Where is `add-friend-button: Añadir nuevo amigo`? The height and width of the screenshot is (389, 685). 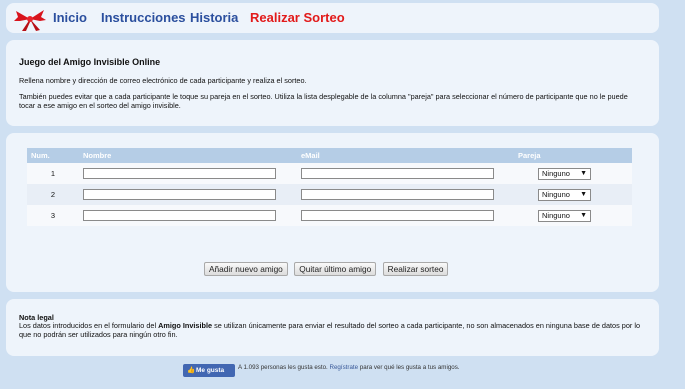
add-friend-button: Añadir nuevo amigo is located at coordinates (246, 269).